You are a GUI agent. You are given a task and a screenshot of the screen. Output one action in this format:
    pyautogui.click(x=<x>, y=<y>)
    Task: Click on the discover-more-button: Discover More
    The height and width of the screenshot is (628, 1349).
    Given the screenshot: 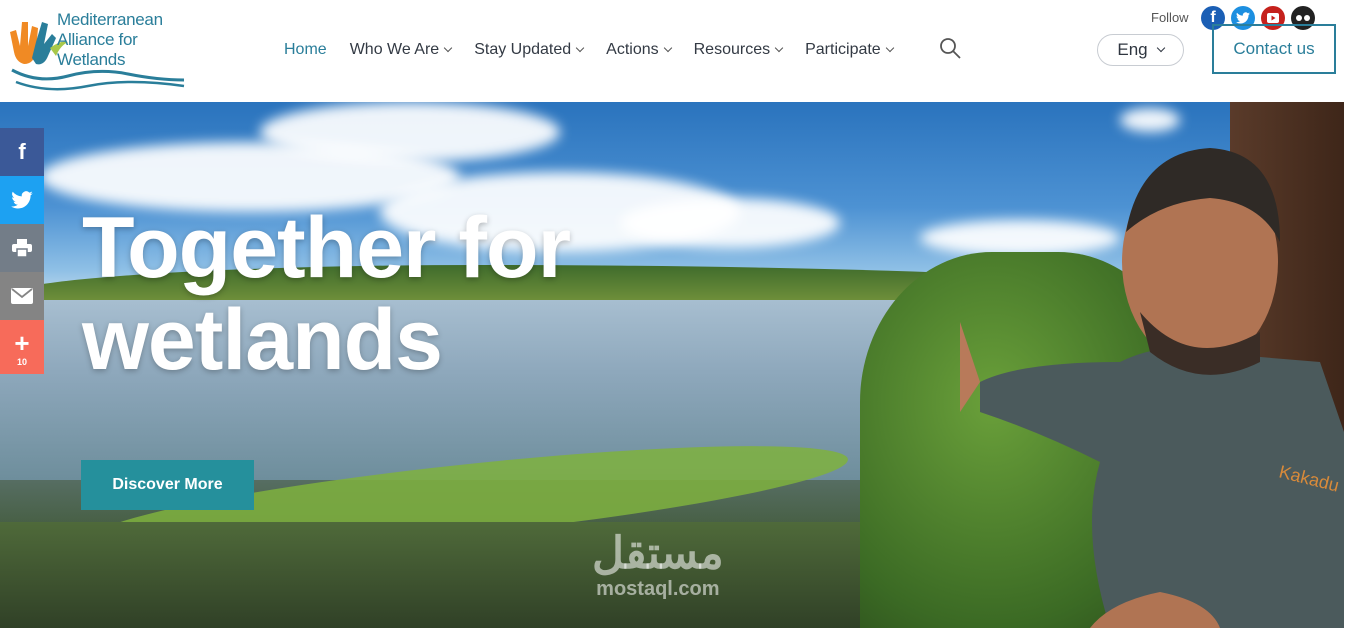 What is the action you would take?
    pyautogui.click(x=167, y=485)
    